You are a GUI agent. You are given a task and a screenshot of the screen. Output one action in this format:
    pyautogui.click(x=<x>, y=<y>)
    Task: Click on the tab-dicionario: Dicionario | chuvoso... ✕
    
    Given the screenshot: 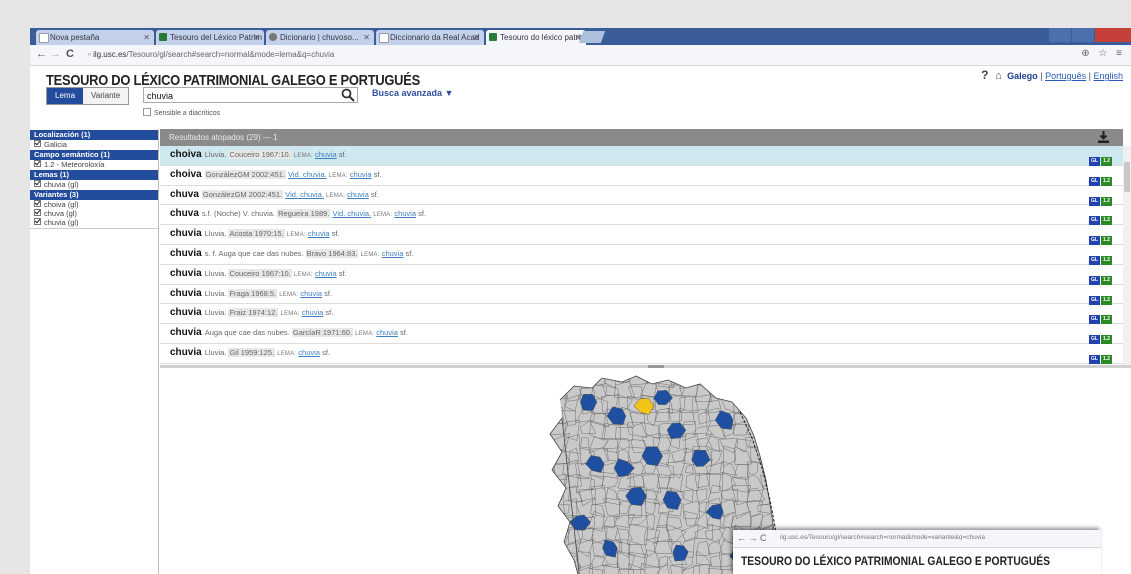 What is the action you would take?
    pyautogui.click(x=320, y=37)
    